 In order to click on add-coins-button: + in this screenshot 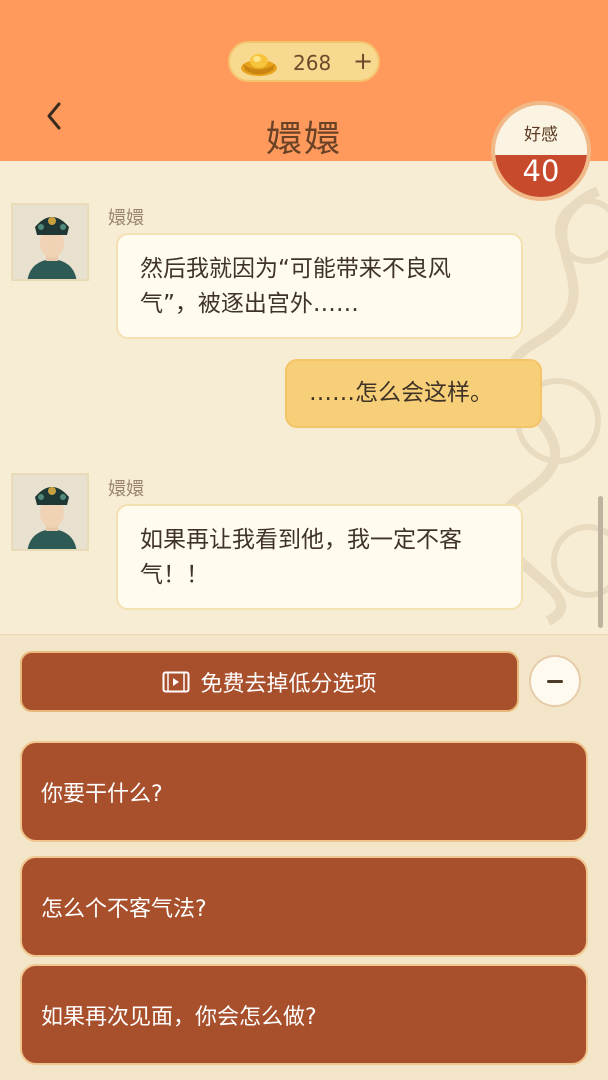, I will do `click(363, 61)`.